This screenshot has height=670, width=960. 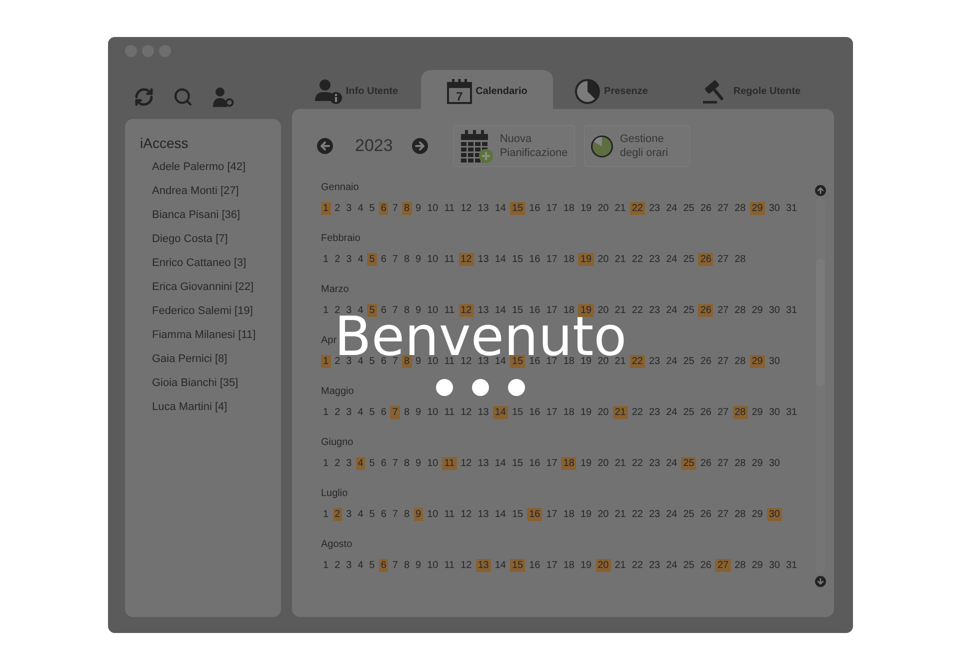 I want to click on tab: 7 Calendario, so click(x=487, y=89).